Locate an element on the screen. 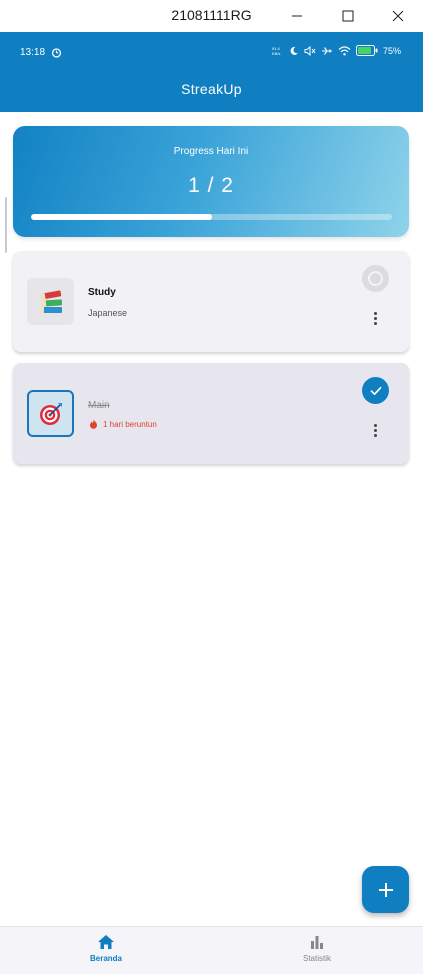 The image size is (423, 974). progress-label: Progress Hari Ini is located at coordinates (211, 151).